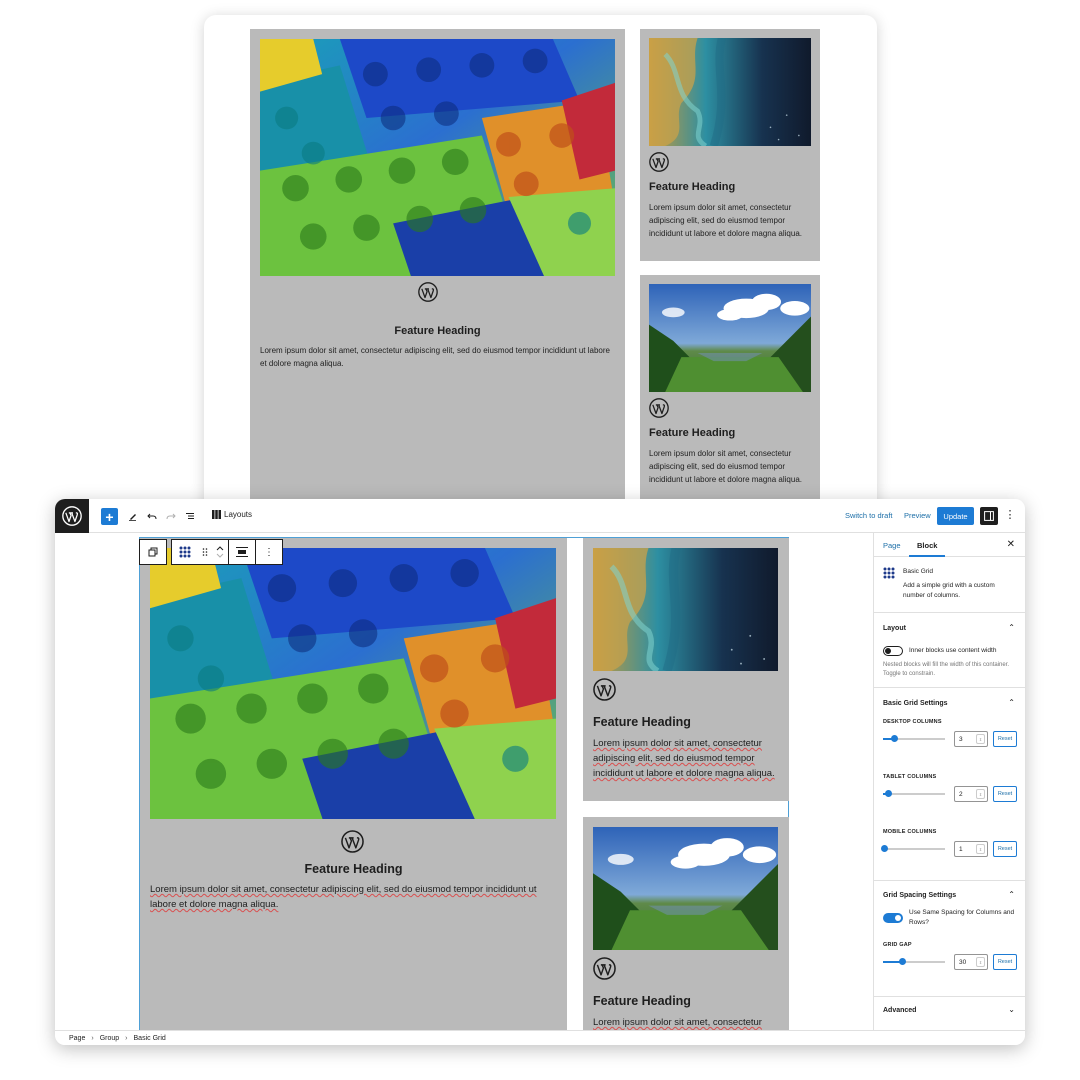 This screenshot has width=1080, height=1080. What do you see at coordinates (914, 793) in the screenshot?
I see `tablet-columns-slider` at bounding box center [914, 793].